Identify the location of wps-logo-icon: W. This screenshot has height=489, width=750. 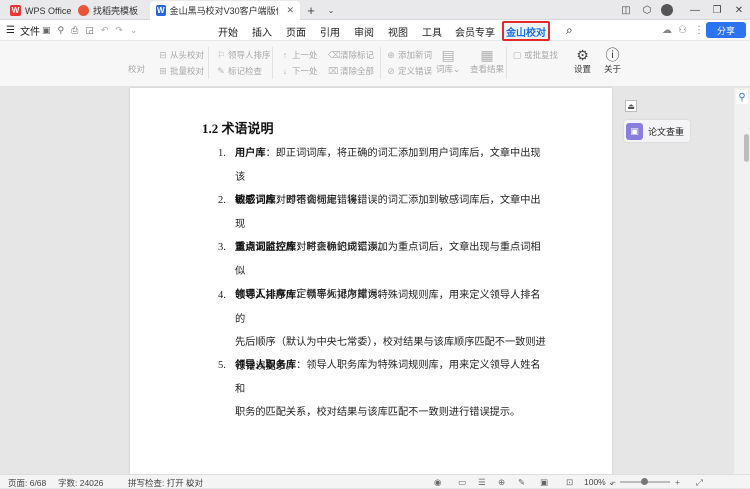
(15, 10).